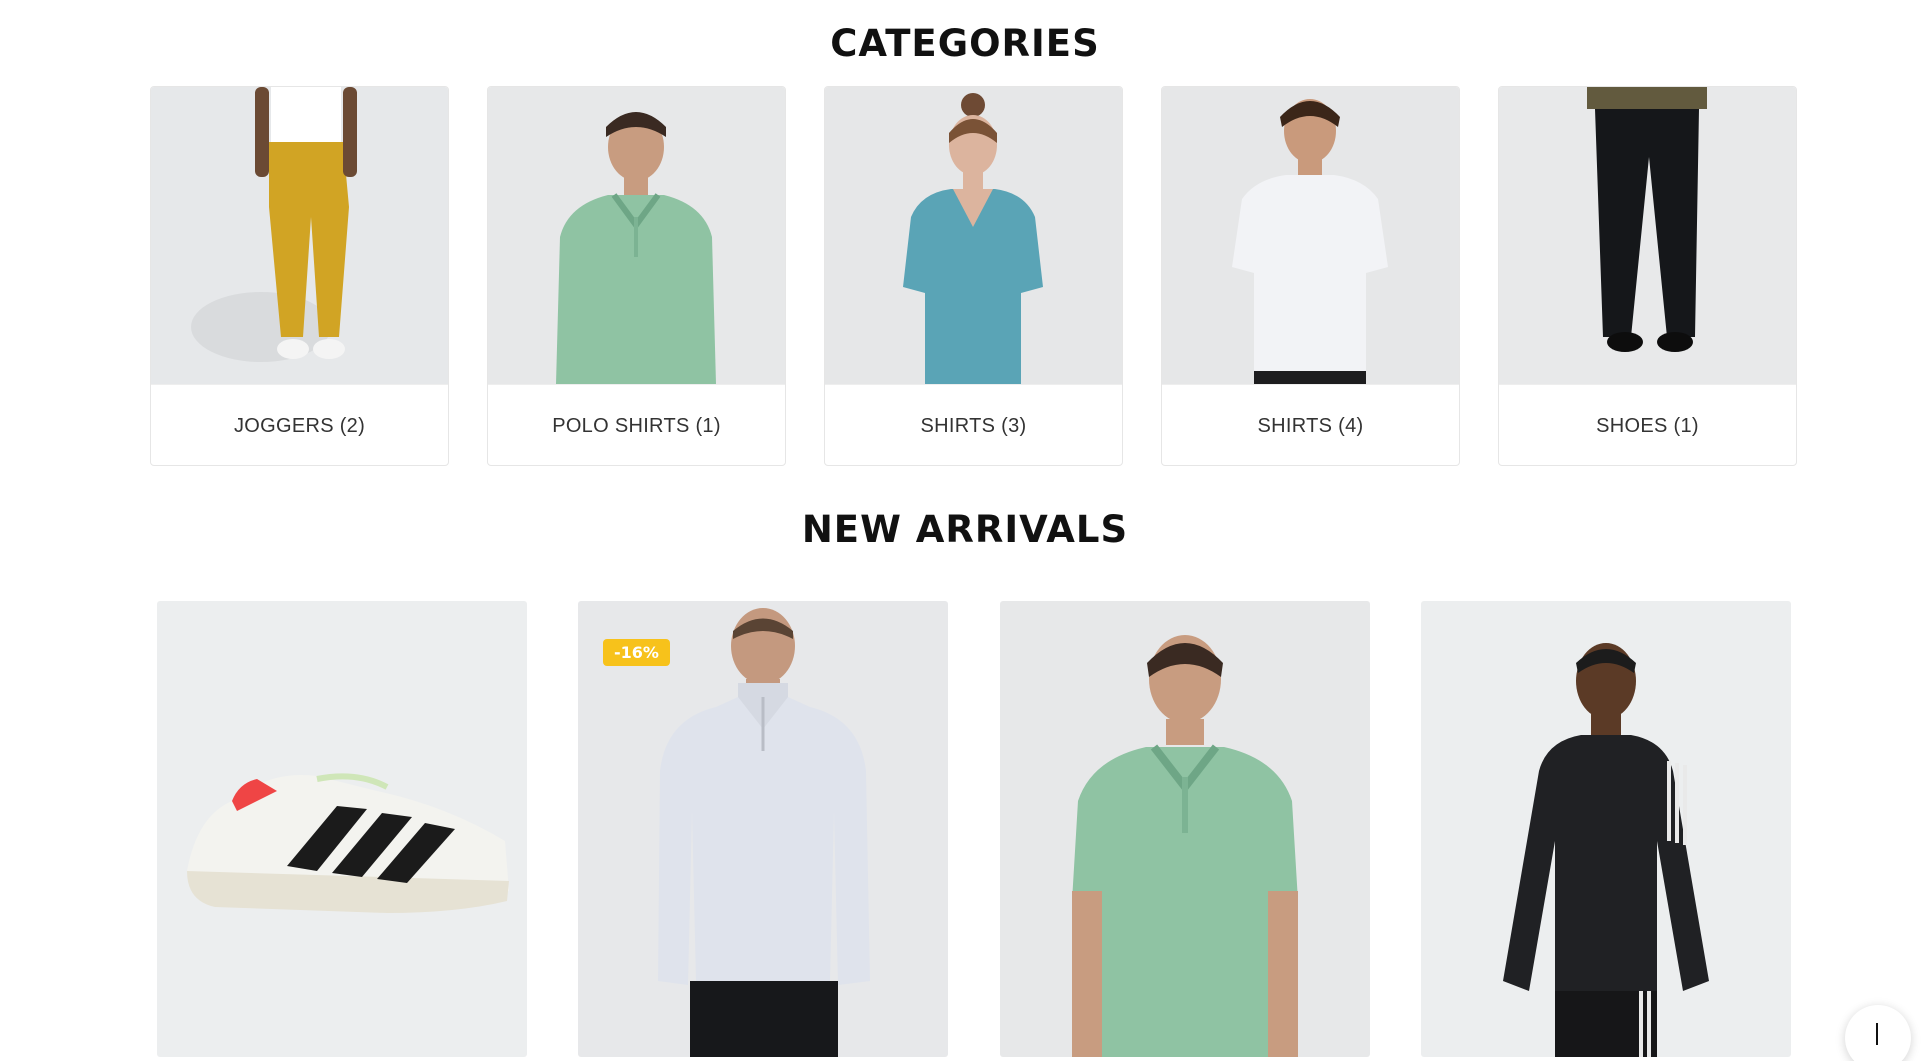 The height and width of the screenshot is (1061, 1930). I want to click on floating-action-button, so click(1878, 1033).